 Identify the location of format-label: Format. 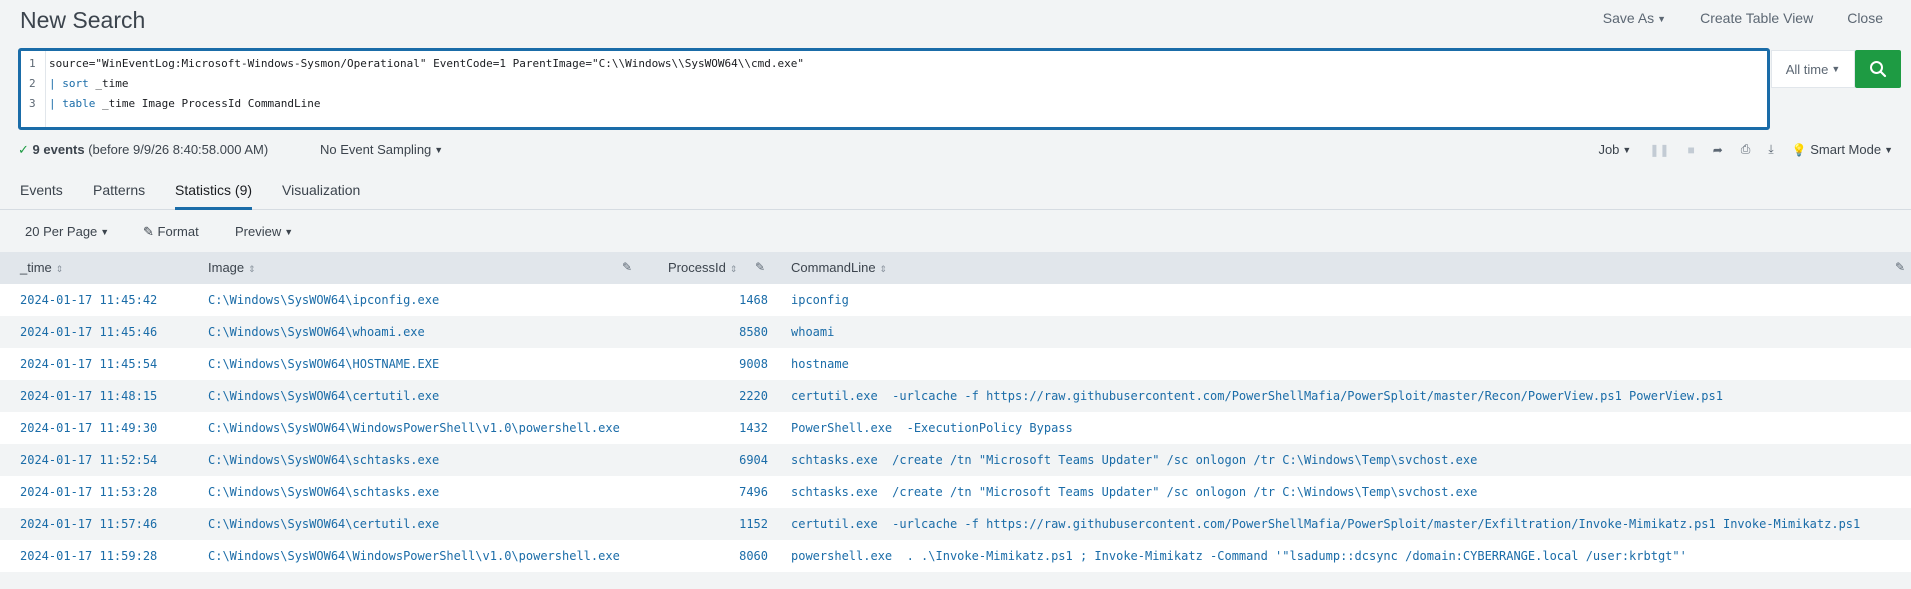
(178, 231).